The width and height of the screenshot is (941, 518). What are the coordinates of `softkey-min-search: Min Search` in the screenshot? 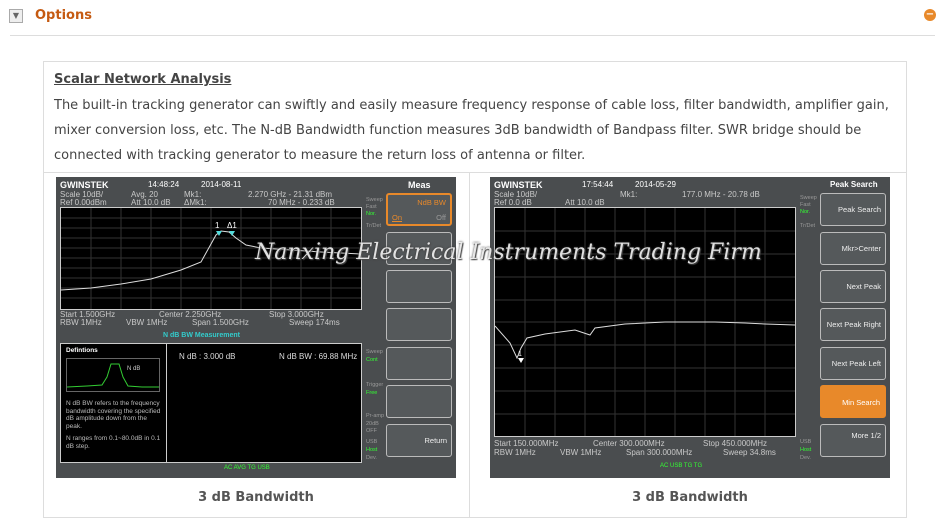 It's located at (853, 401).